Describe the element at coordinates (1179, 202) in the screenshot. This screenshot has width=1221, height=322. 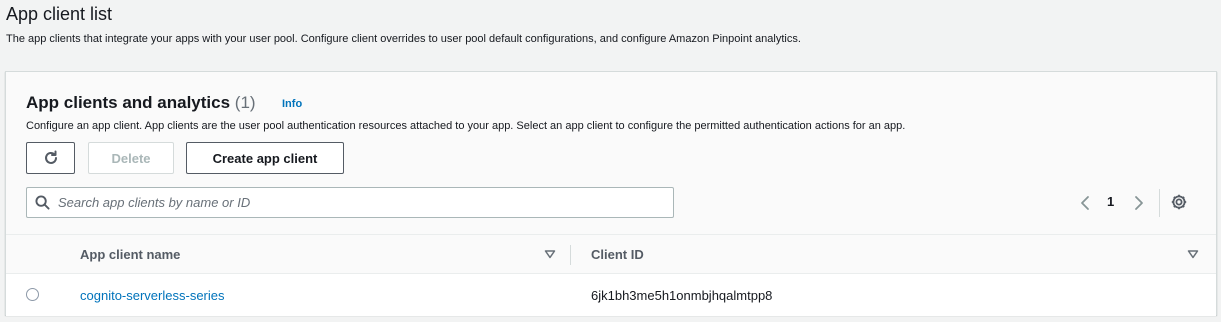
I see `gear-icon` at that location.